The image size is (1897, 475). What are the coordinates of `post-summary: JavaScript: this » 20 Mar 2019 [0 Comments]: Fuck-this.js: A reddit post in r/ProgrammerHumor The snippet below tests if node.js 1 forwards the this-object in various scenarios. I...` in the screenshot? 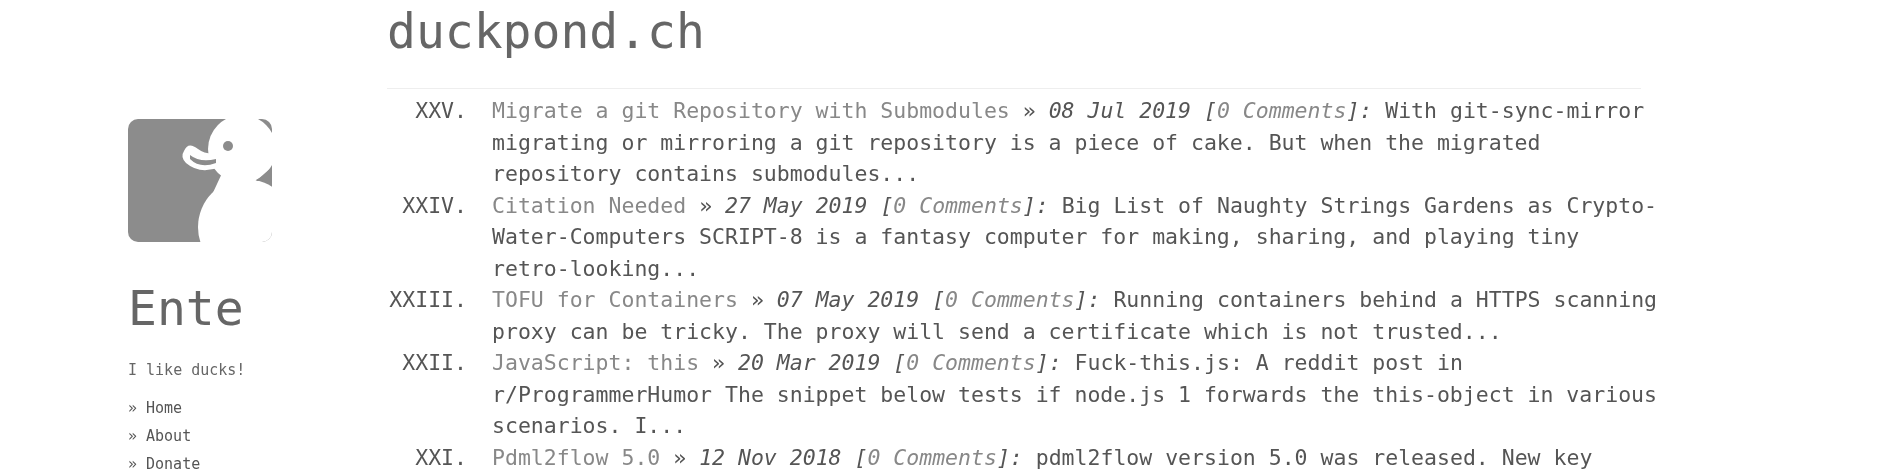 It's located at (1075, 394).